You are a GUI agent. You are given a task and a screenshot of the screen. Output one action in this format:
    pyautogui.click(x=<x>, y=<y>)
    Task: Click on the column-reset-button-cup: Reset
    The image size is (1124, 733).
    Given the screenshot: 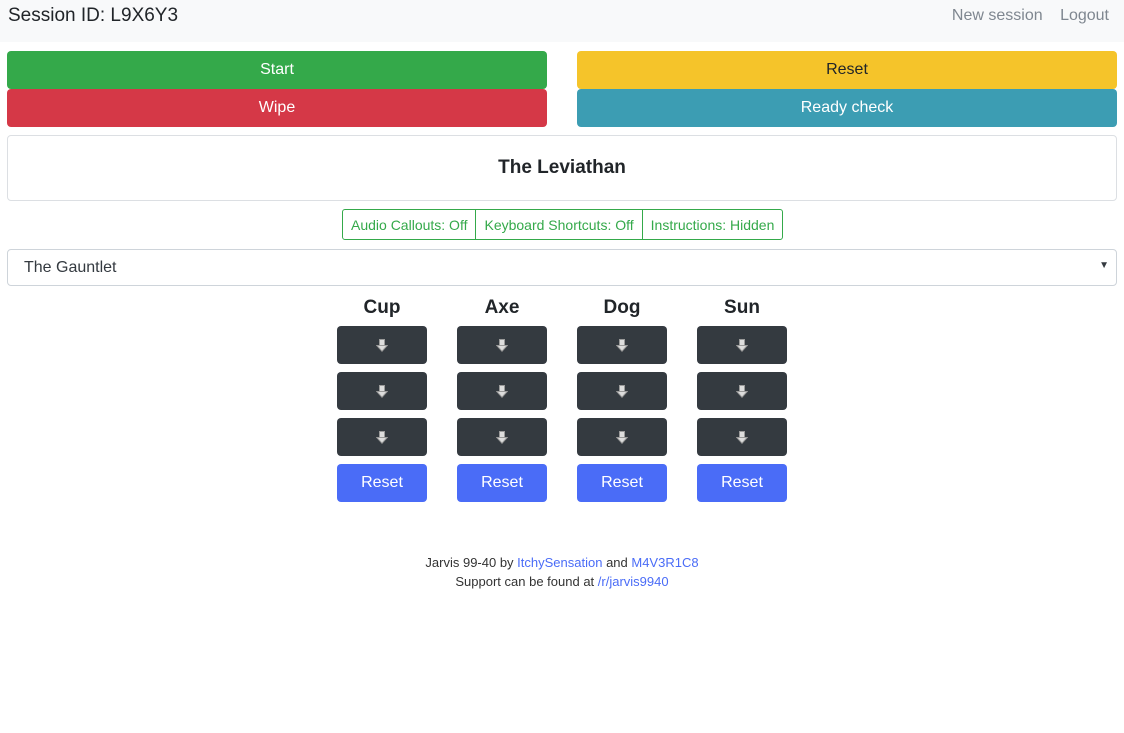 What is the action you would take?
    pyautogui.click(x=382, y=483)
    